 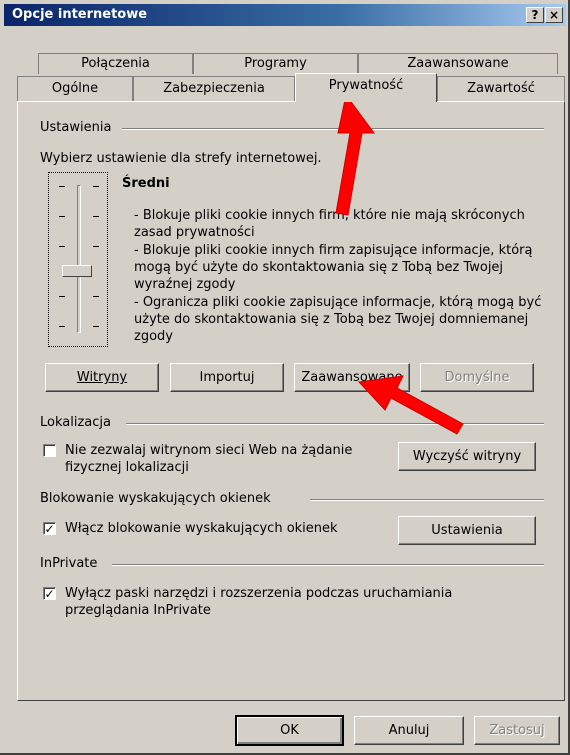 I want to click on location-divider, so click(x=335, y=424).